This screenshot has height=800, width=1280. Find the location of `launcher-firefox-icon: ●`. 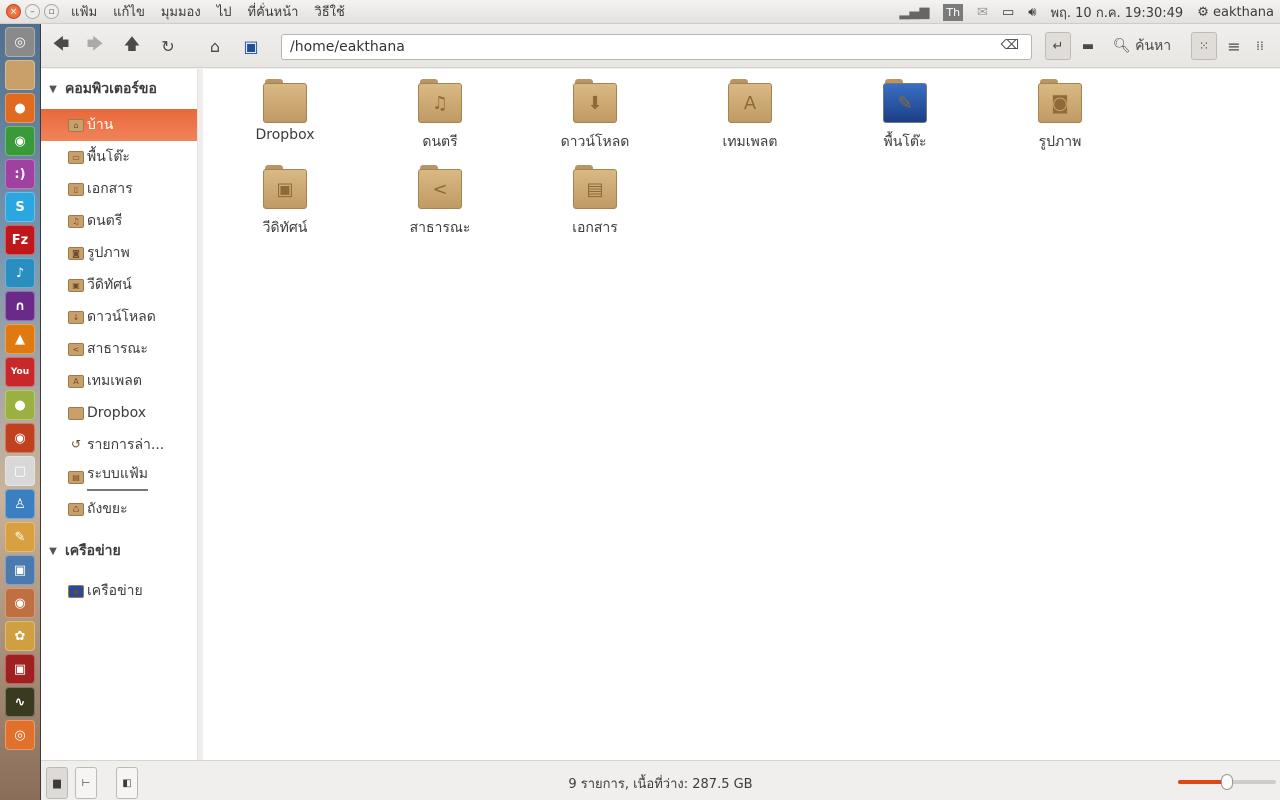

launcher-firefox-icon: ● is located at coordinates (20, 108).